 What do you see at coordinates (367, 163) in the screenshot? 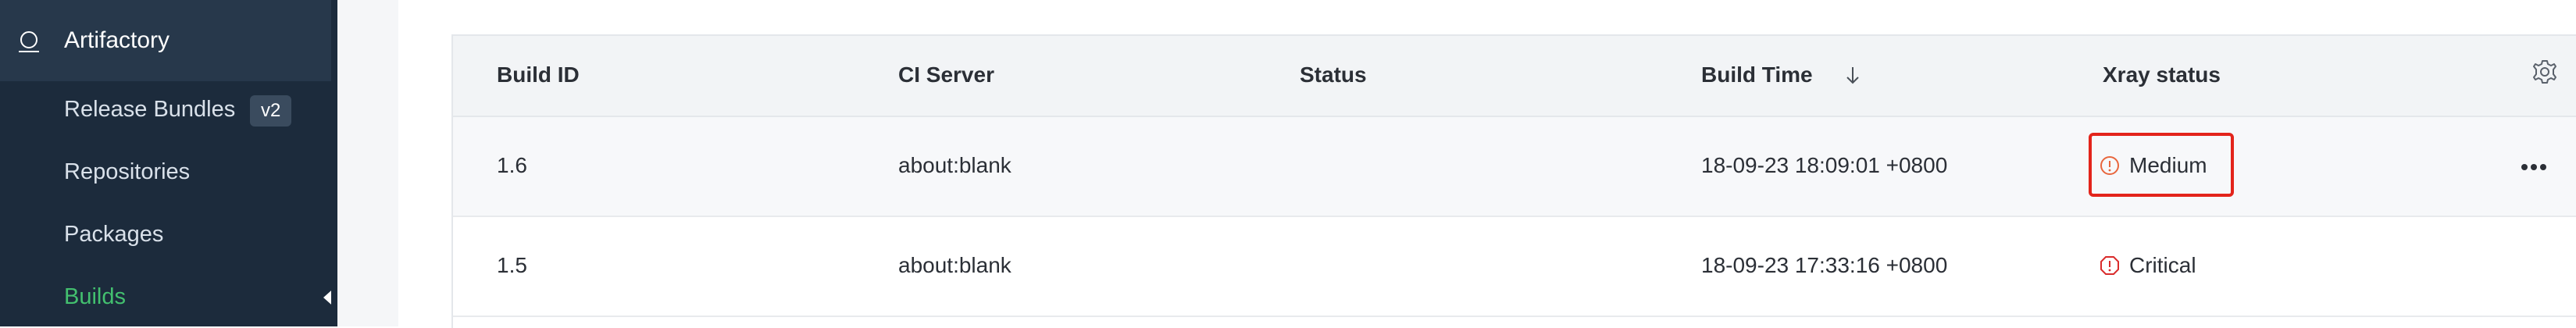
I see `content-gutter` at bounding box center [367, 163].